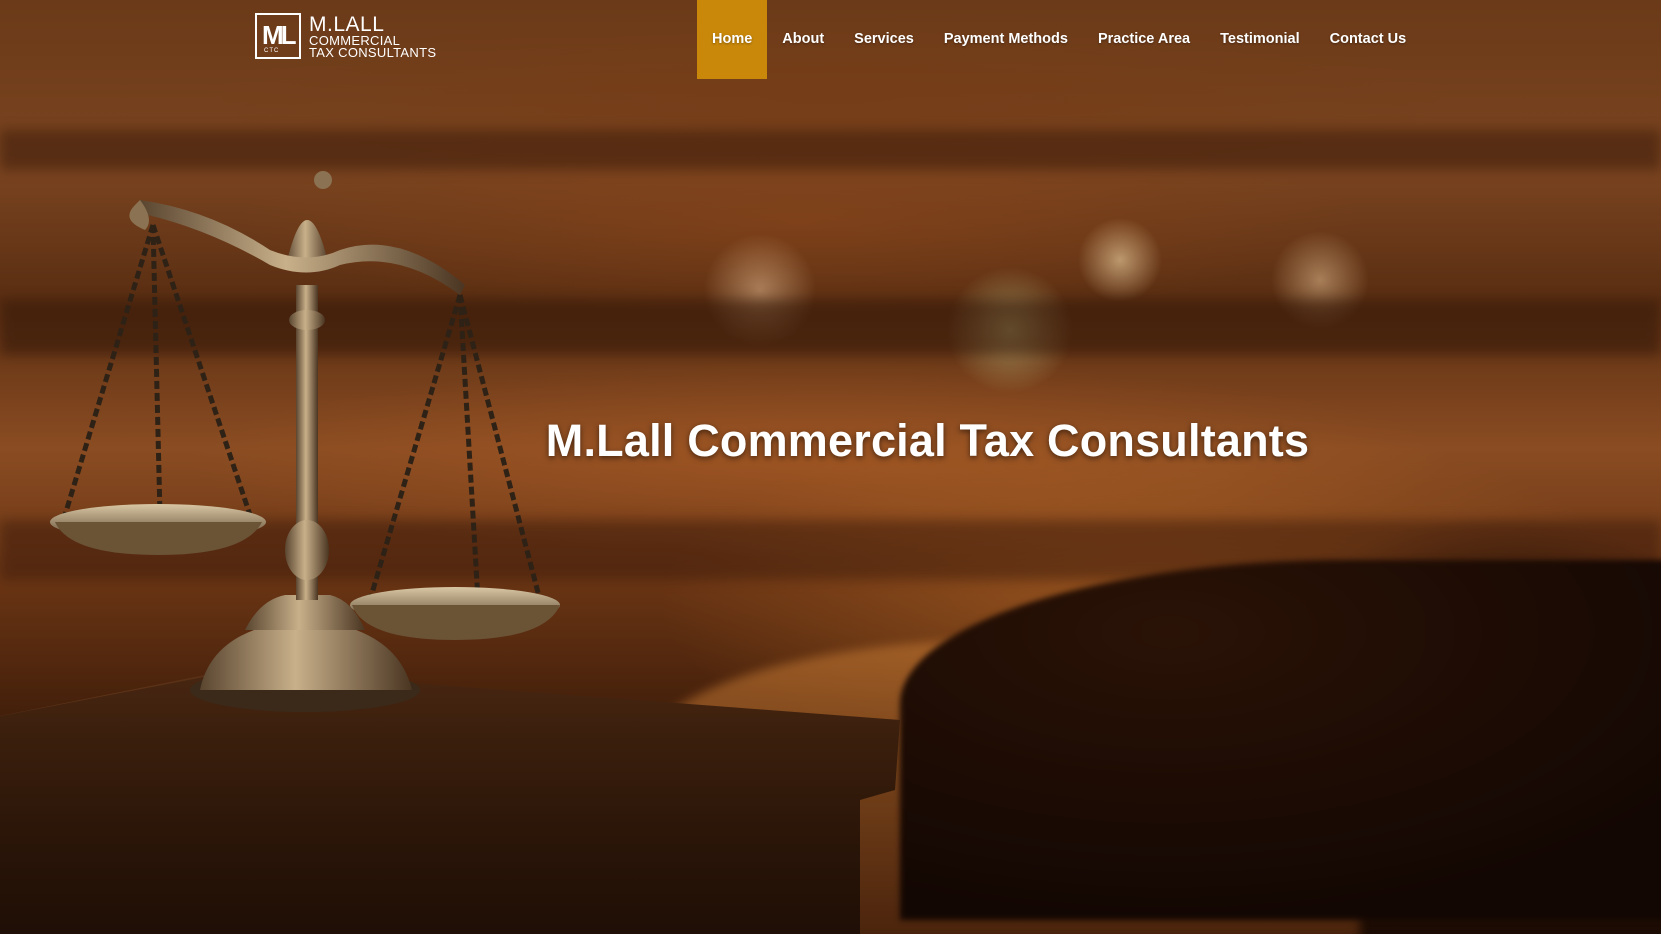 This screenshot has height=934, width=1661. I want to click on hero-title: M.Lall Commercial Tax Consultants, so click(830, 441).